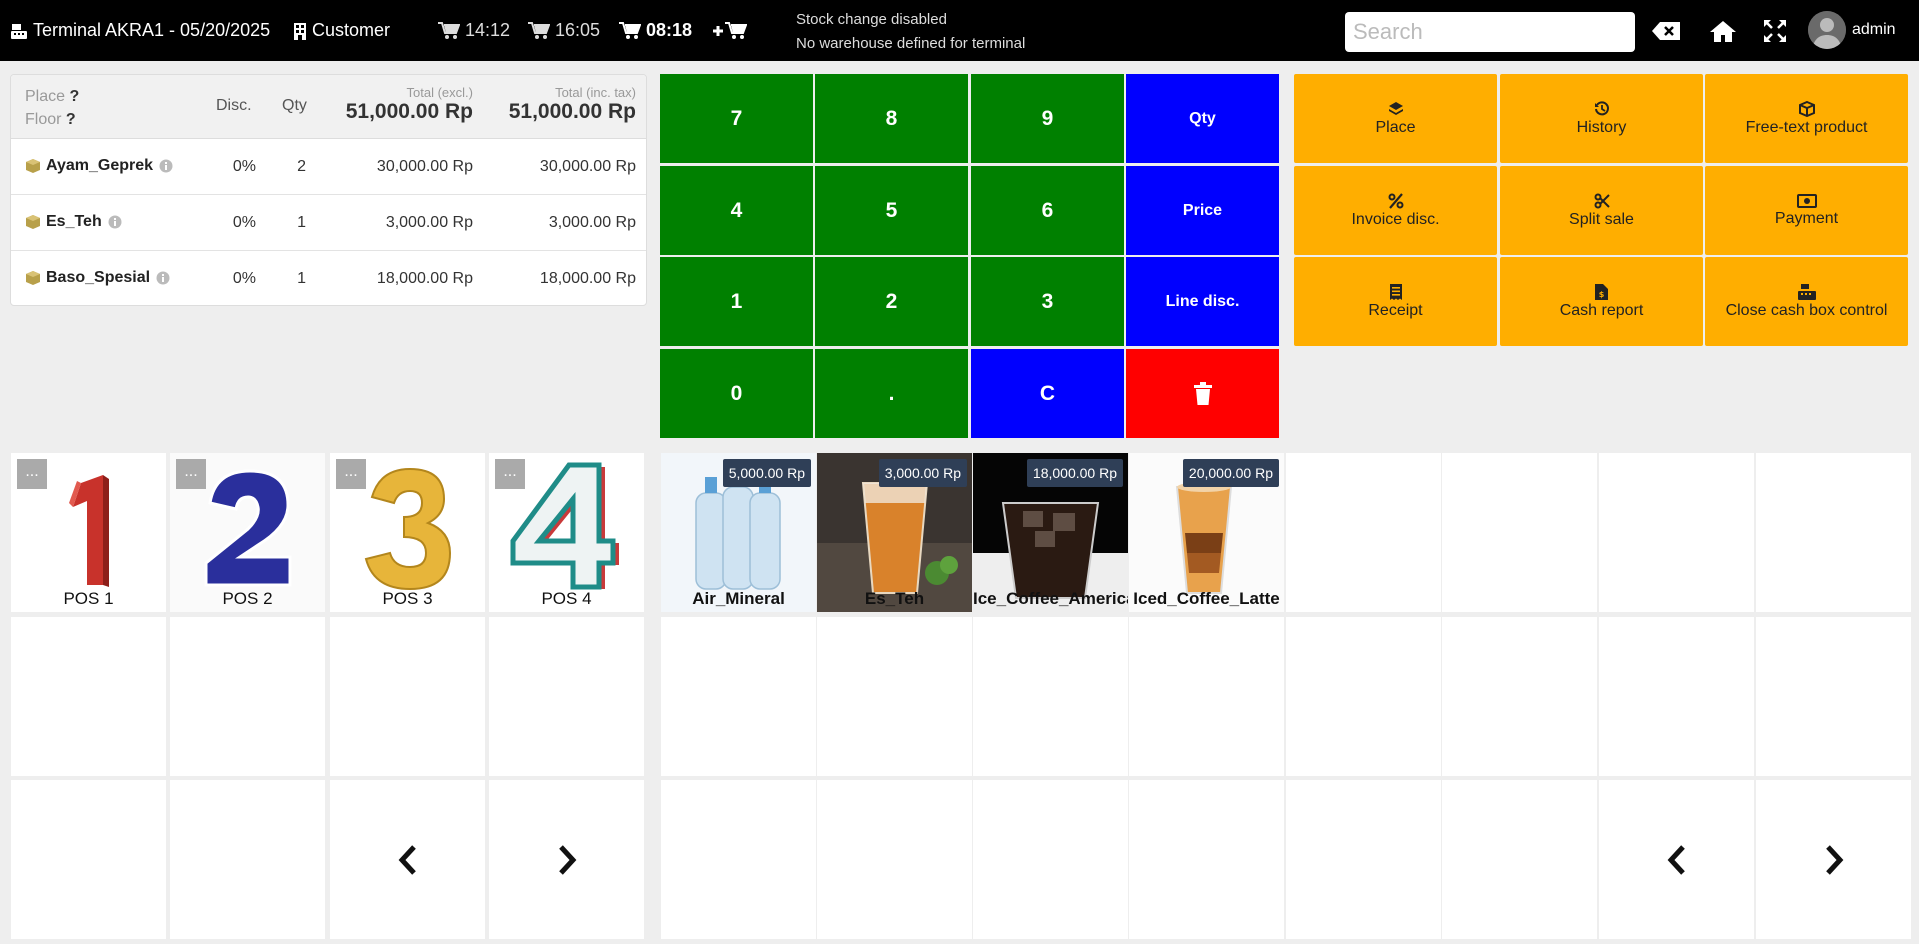  What do you see at coordinates (566, 696) in the screenshot?
I see `empty-category-slot` at bounding box center [566, 696].